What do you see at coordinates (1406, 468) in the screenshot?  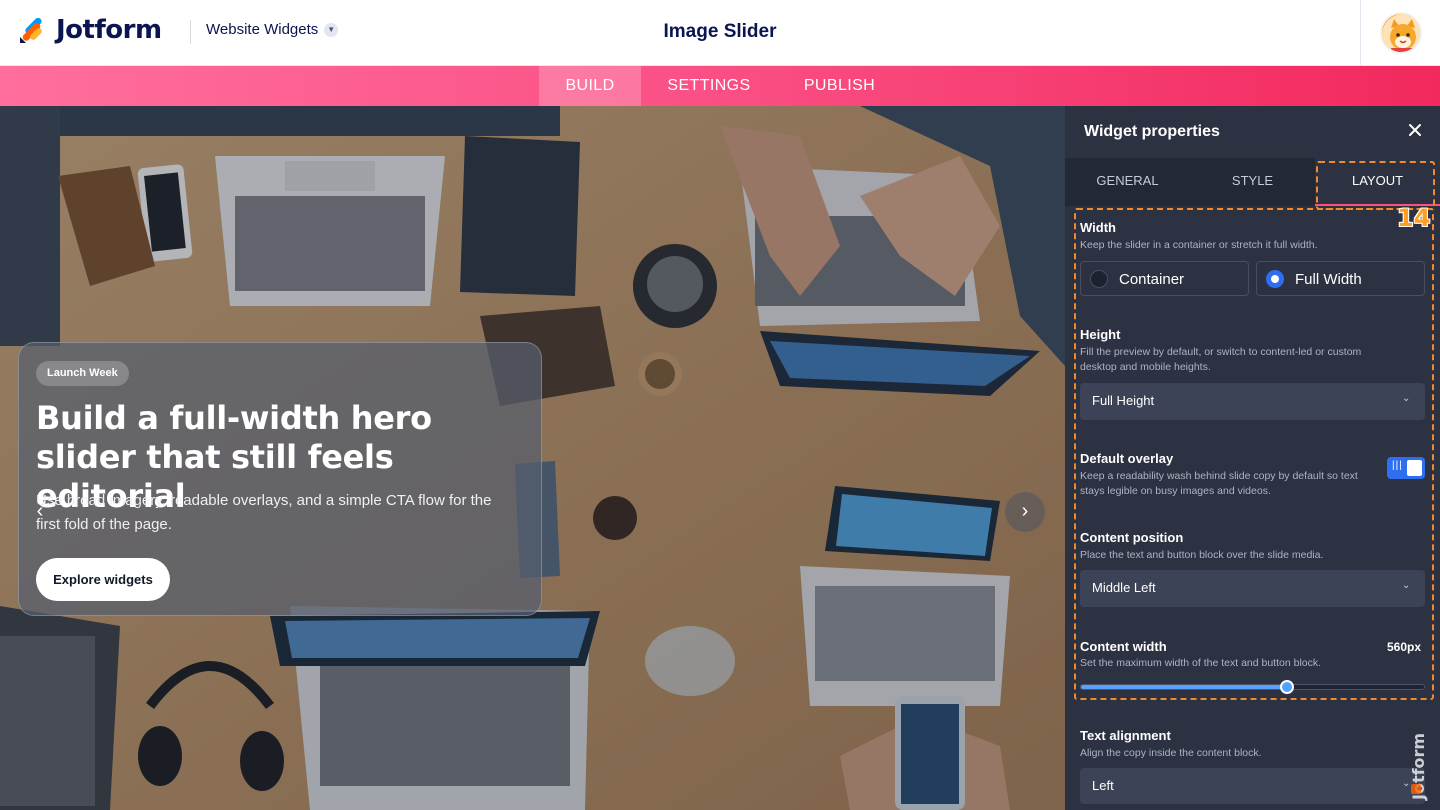 I see `overlay-toggle: |||` at bounding box center [1406, 468].